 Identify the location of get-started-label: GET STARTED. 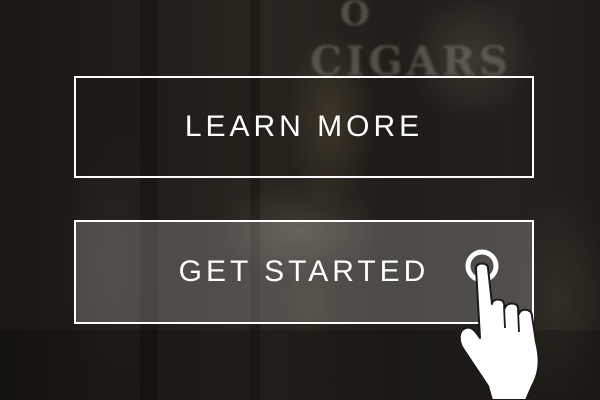
(304, 271).